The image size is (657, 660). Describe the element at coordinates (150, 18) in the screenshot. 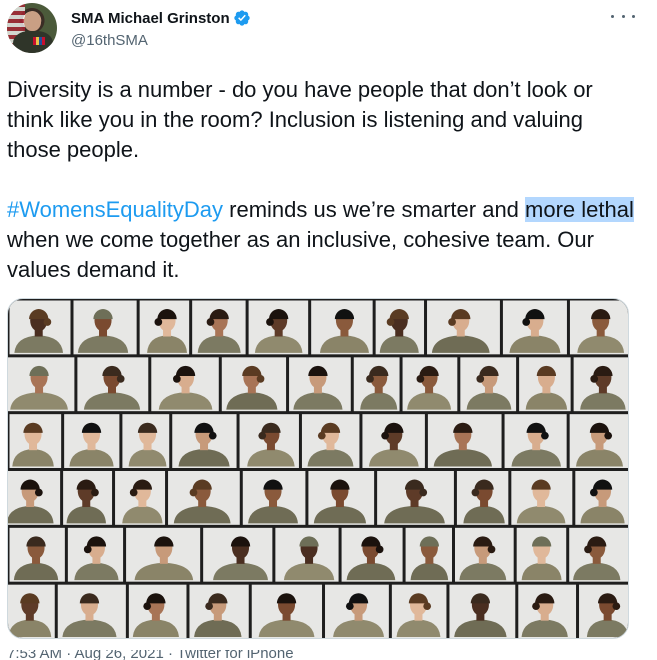

I see `author-display-name: SMA Michael Grinston` at that location.